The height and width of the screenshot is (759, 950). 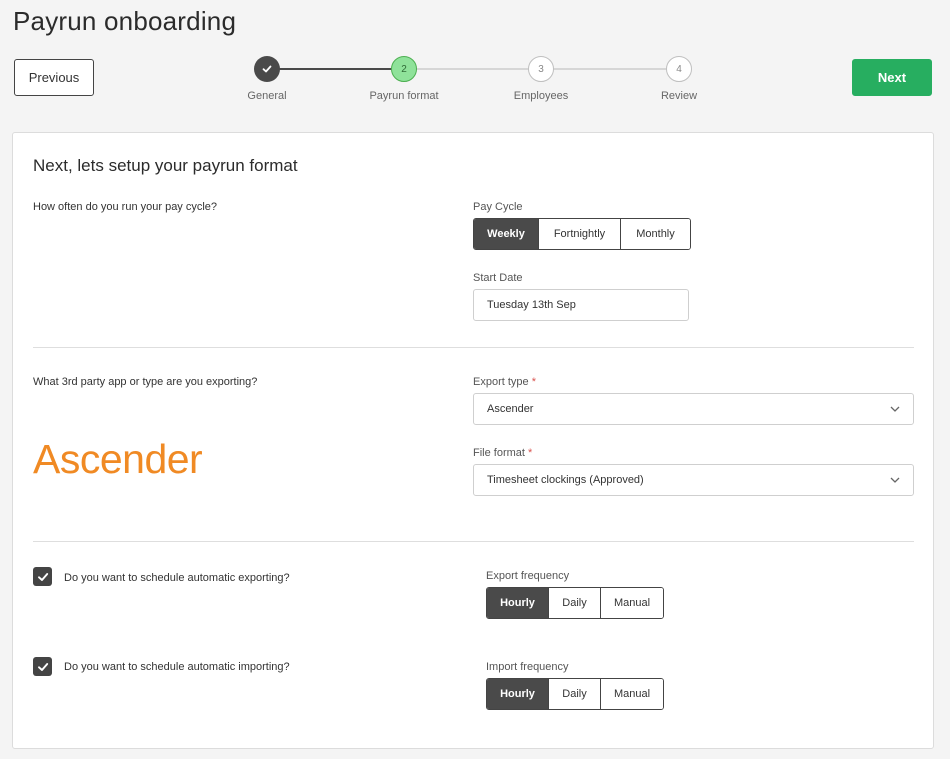 I want to click on pay-cycle-label: Pay Cycle, so click(x=498, y=207).